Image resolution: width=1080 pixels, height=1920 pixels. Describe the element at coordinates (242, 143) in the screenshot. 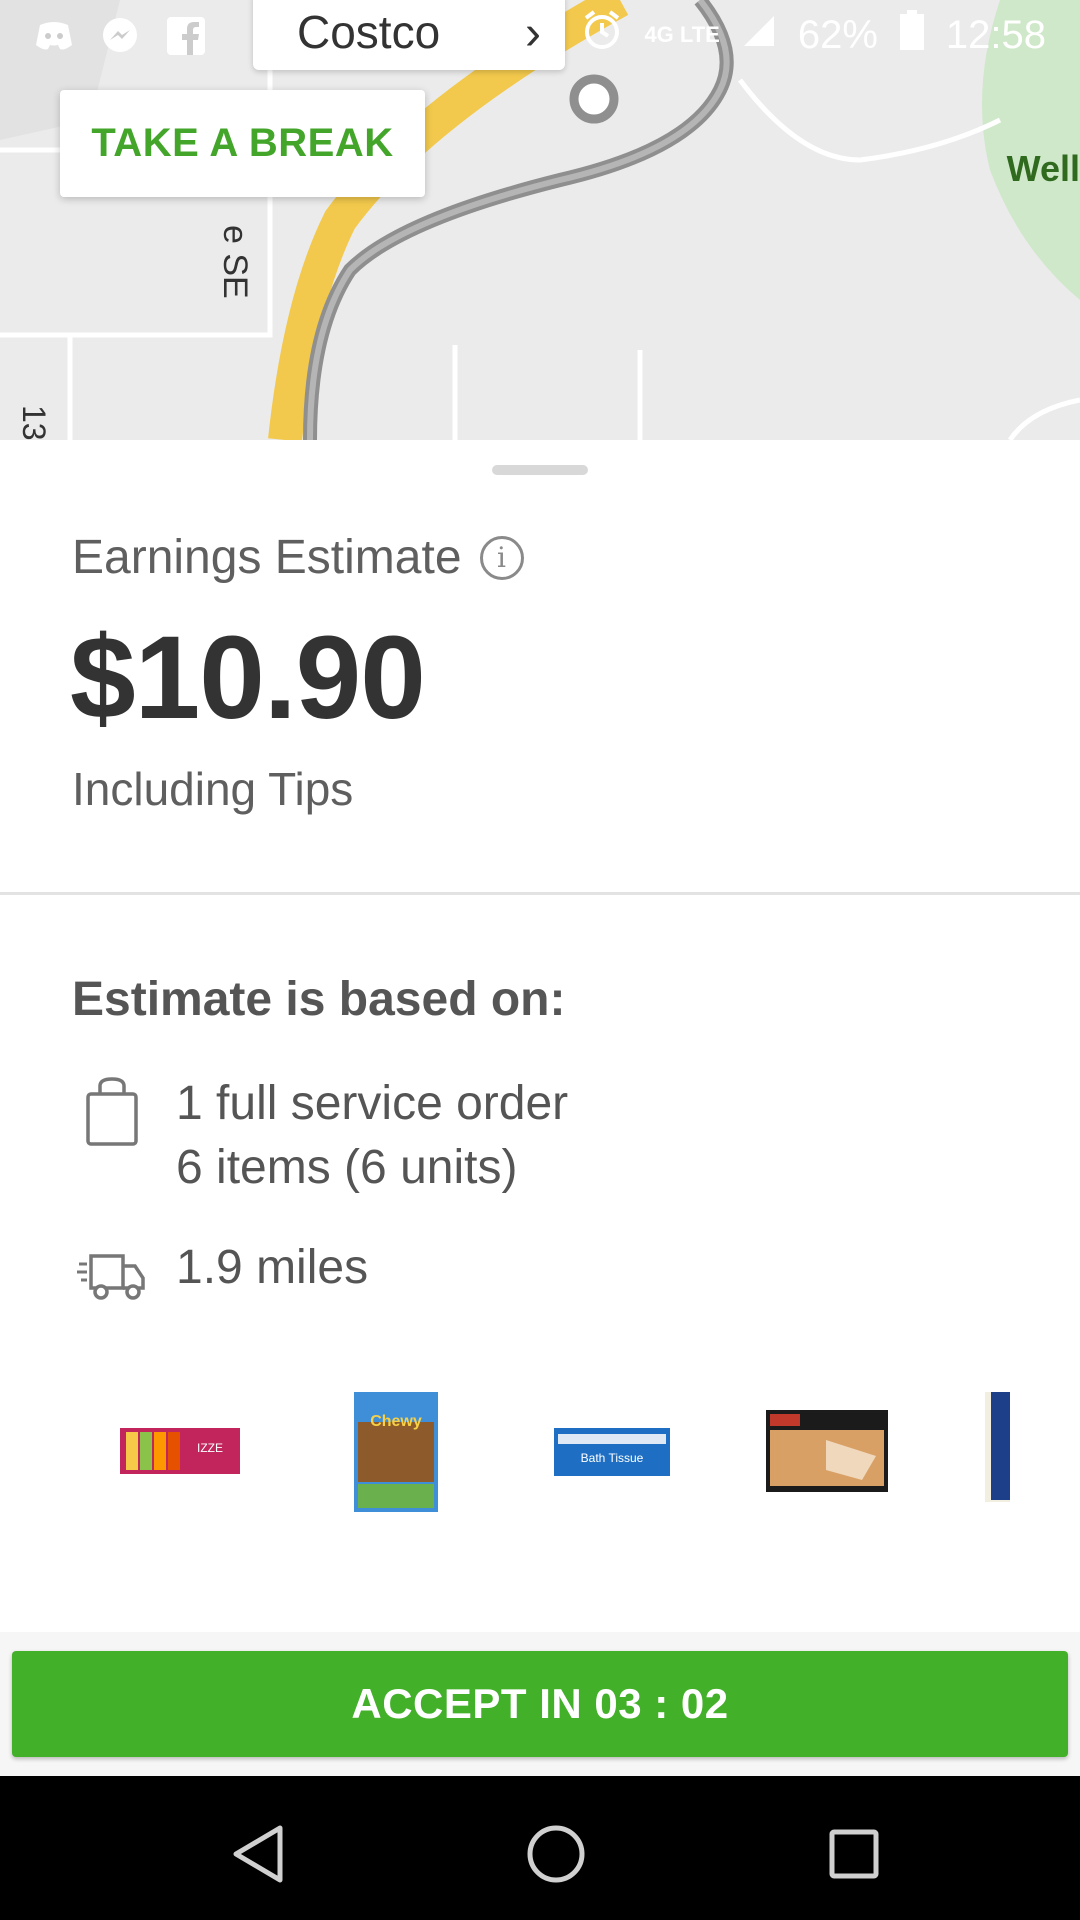

I see `take-a-break-button: TAKE A BREAK` at that location.